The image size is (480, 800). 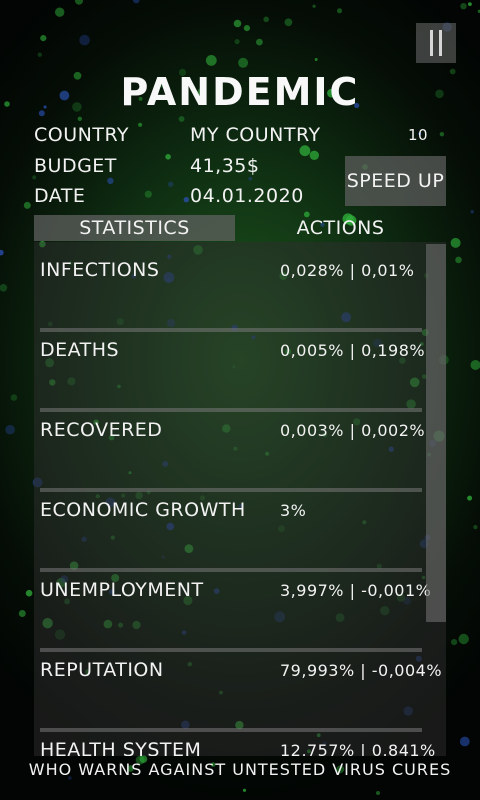 What do you see at coordinates (353, 350) in the screenshot?
I see `stat-value: 0,005% | 0,198%` at bounding box center [353, 350].